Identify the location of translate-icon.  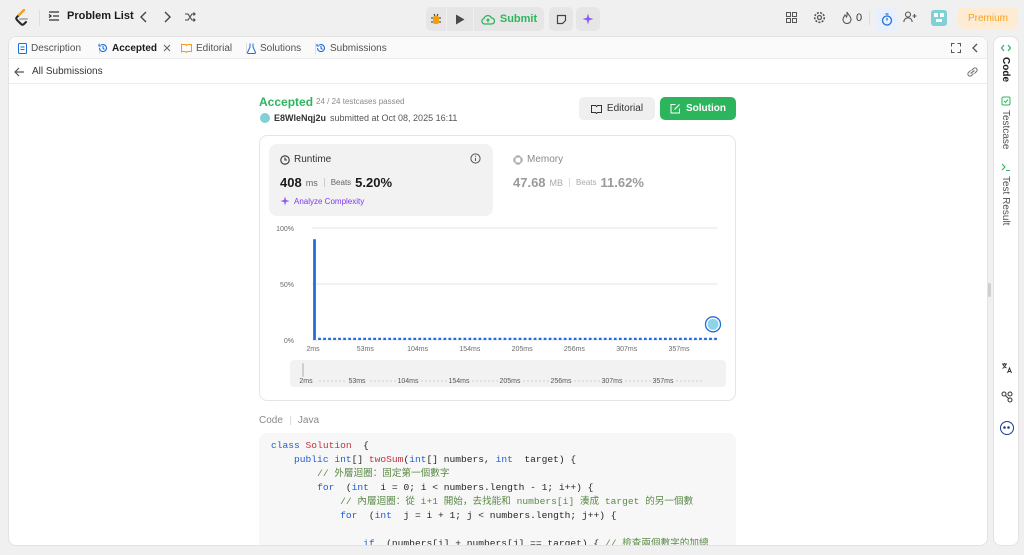
(1007, 368).